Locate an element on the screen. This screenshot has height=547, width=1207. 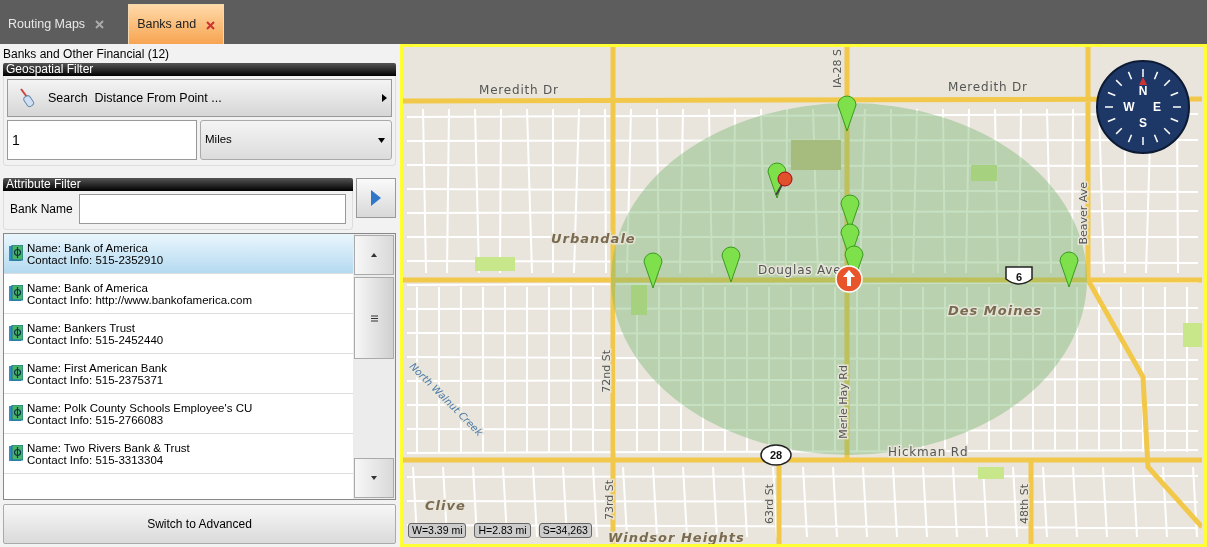
street-label: 72nd St is located at coordinates (606, 371).